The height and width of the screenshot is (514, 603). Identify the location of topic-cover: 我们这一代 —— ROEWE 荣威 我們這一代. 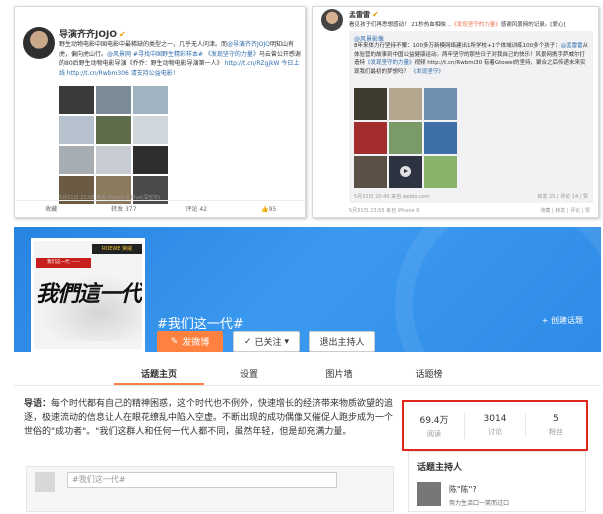
(88, 295).